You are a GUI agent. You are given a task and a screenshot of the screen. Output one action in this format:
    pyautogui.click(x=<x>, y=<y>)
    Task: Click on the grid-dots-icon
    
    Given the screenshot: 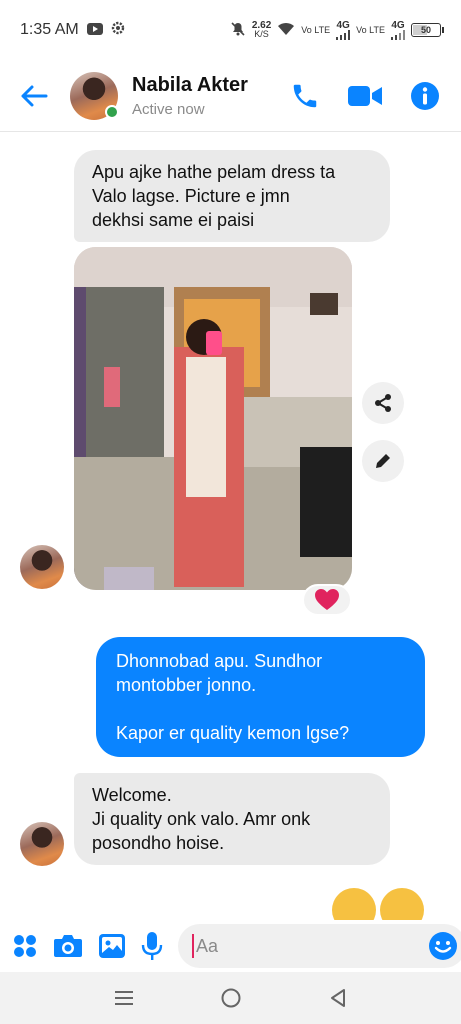 What is the action you would take?
    pyautogui.click(x=25, y=946)
    